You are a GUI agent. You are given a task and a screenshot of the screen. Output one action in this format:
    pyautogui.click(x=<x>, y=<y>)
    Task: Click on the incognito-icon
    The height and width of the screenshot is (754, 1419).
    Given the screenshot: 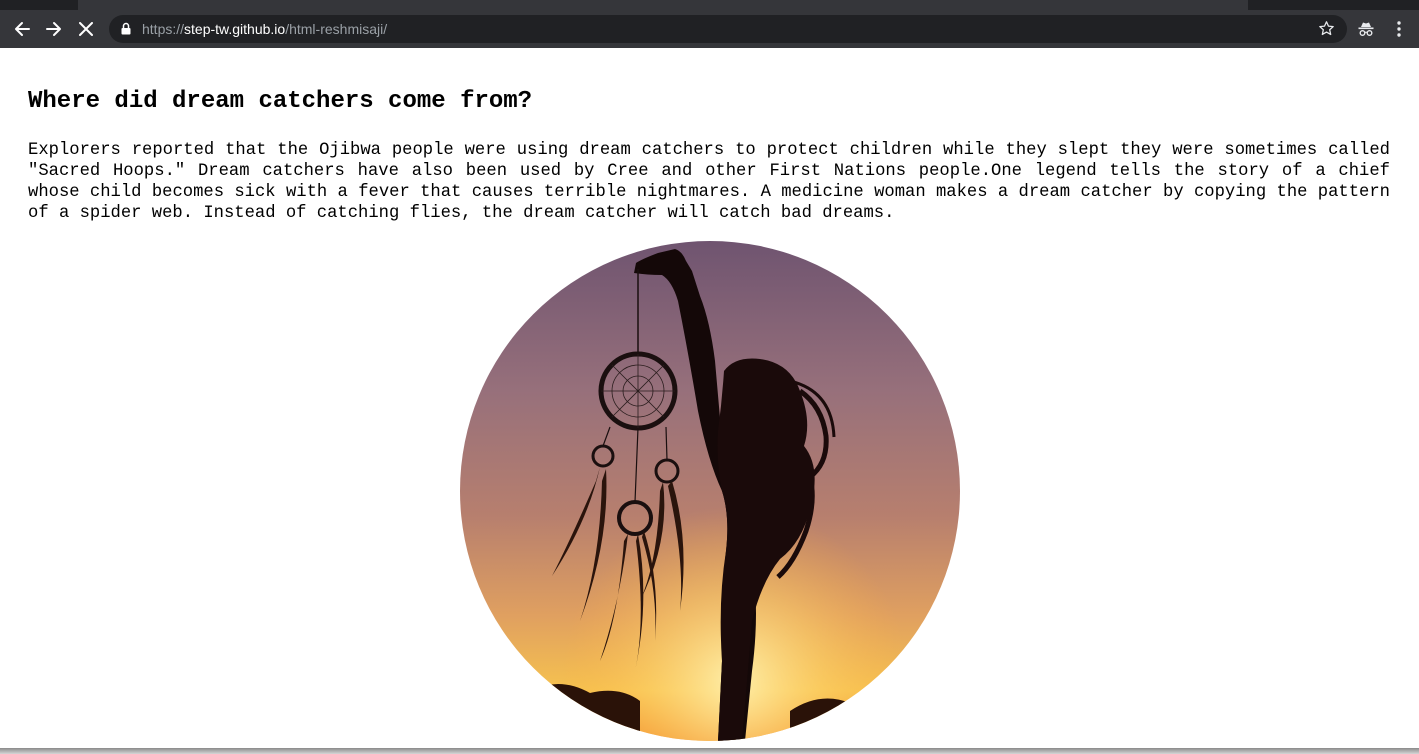 What is the action you would take?
    pyautogui.click(x=1366, y=29)
    